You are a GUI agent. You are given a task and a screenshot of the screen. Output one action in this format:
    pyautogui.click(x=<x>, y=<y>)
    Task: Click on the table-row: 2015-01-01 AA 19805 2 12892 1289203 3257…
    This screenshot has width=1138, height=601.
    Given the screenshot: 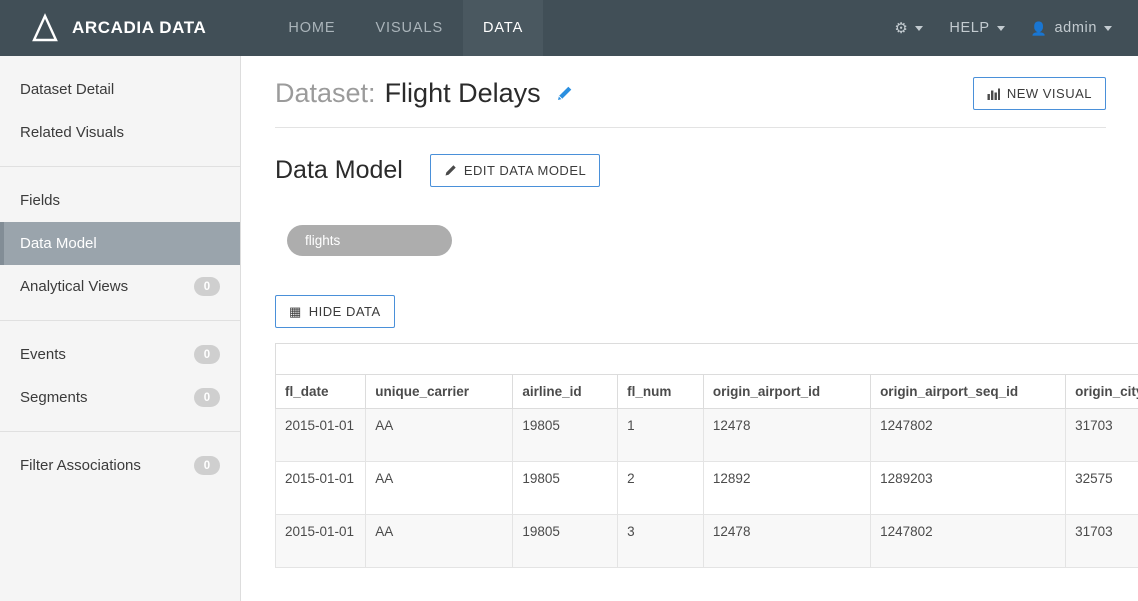 What is the action you would take?
    pyautogui.click(x=706, y=488)
    